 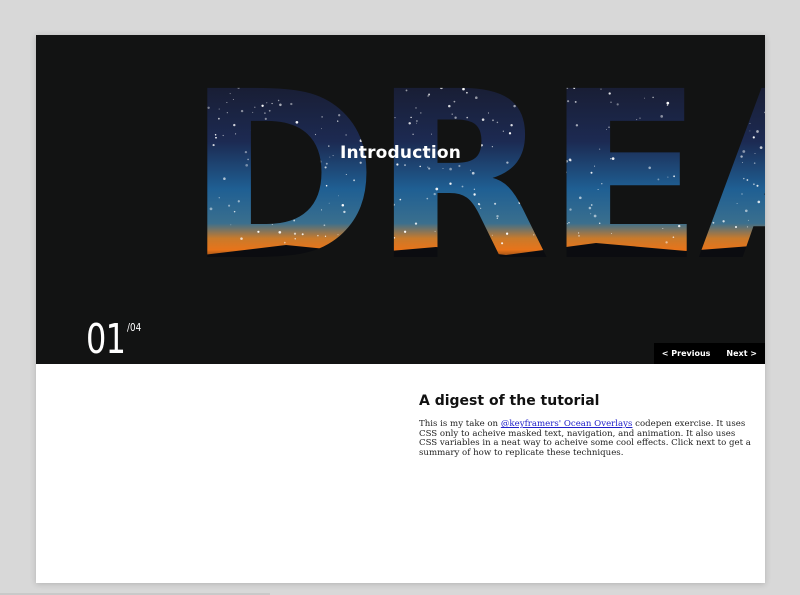 I want to click on content-heading: A digest of the tutorial, so click(x=509, y=401).